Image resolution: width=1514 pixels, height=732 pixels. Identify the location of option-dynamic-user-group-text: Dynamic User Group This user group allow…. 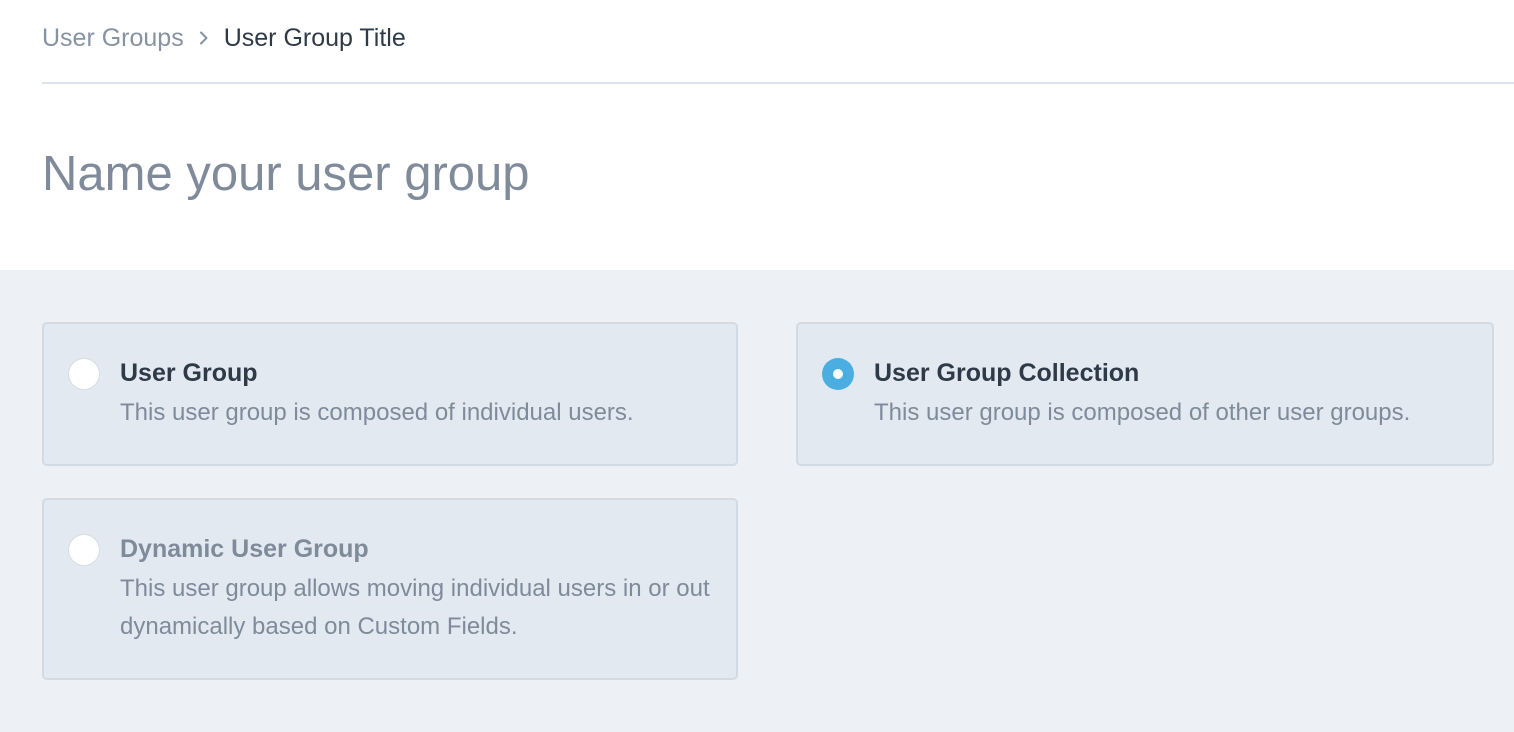
(415, 589).